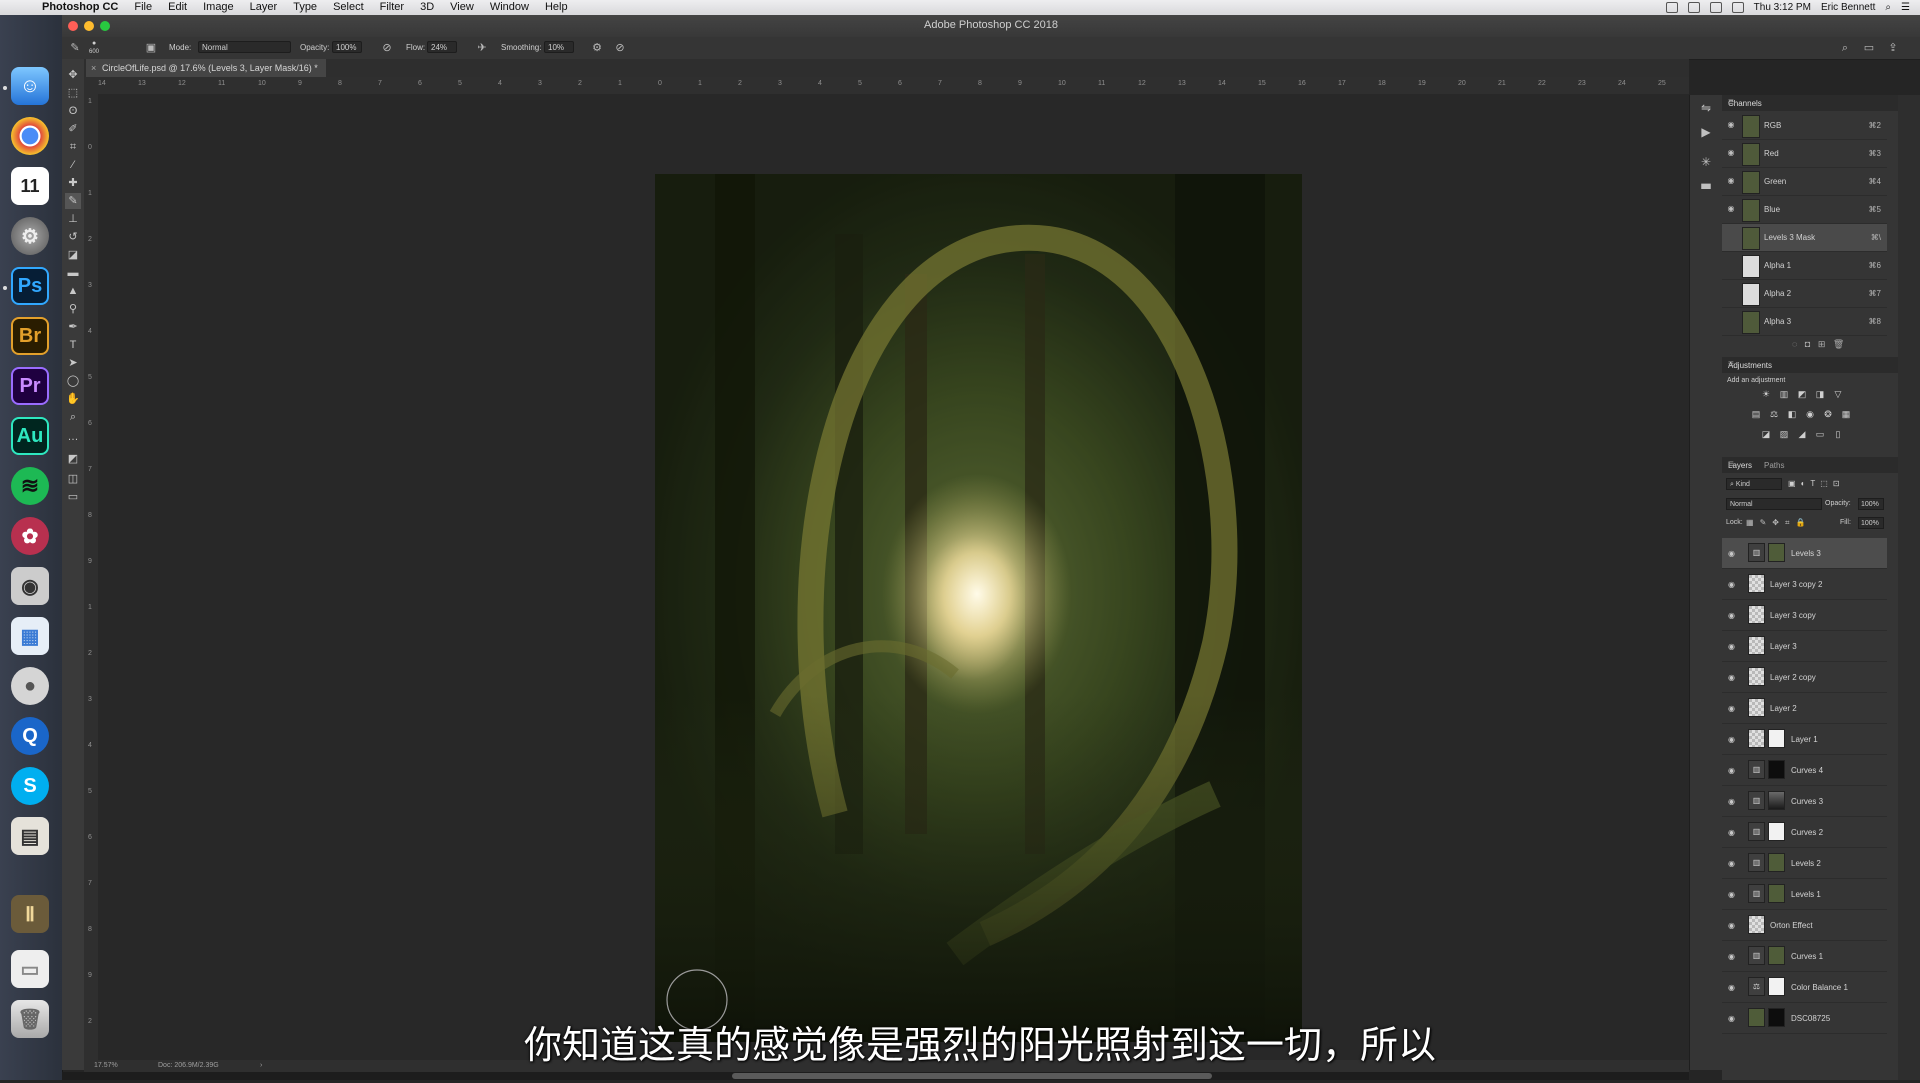 The height and width of the screenshot is (1083, 1920). What do you see at coordinates (218, 7) in the screenshot?
I see `menu-image: Image` at bounding box center [218, 7].